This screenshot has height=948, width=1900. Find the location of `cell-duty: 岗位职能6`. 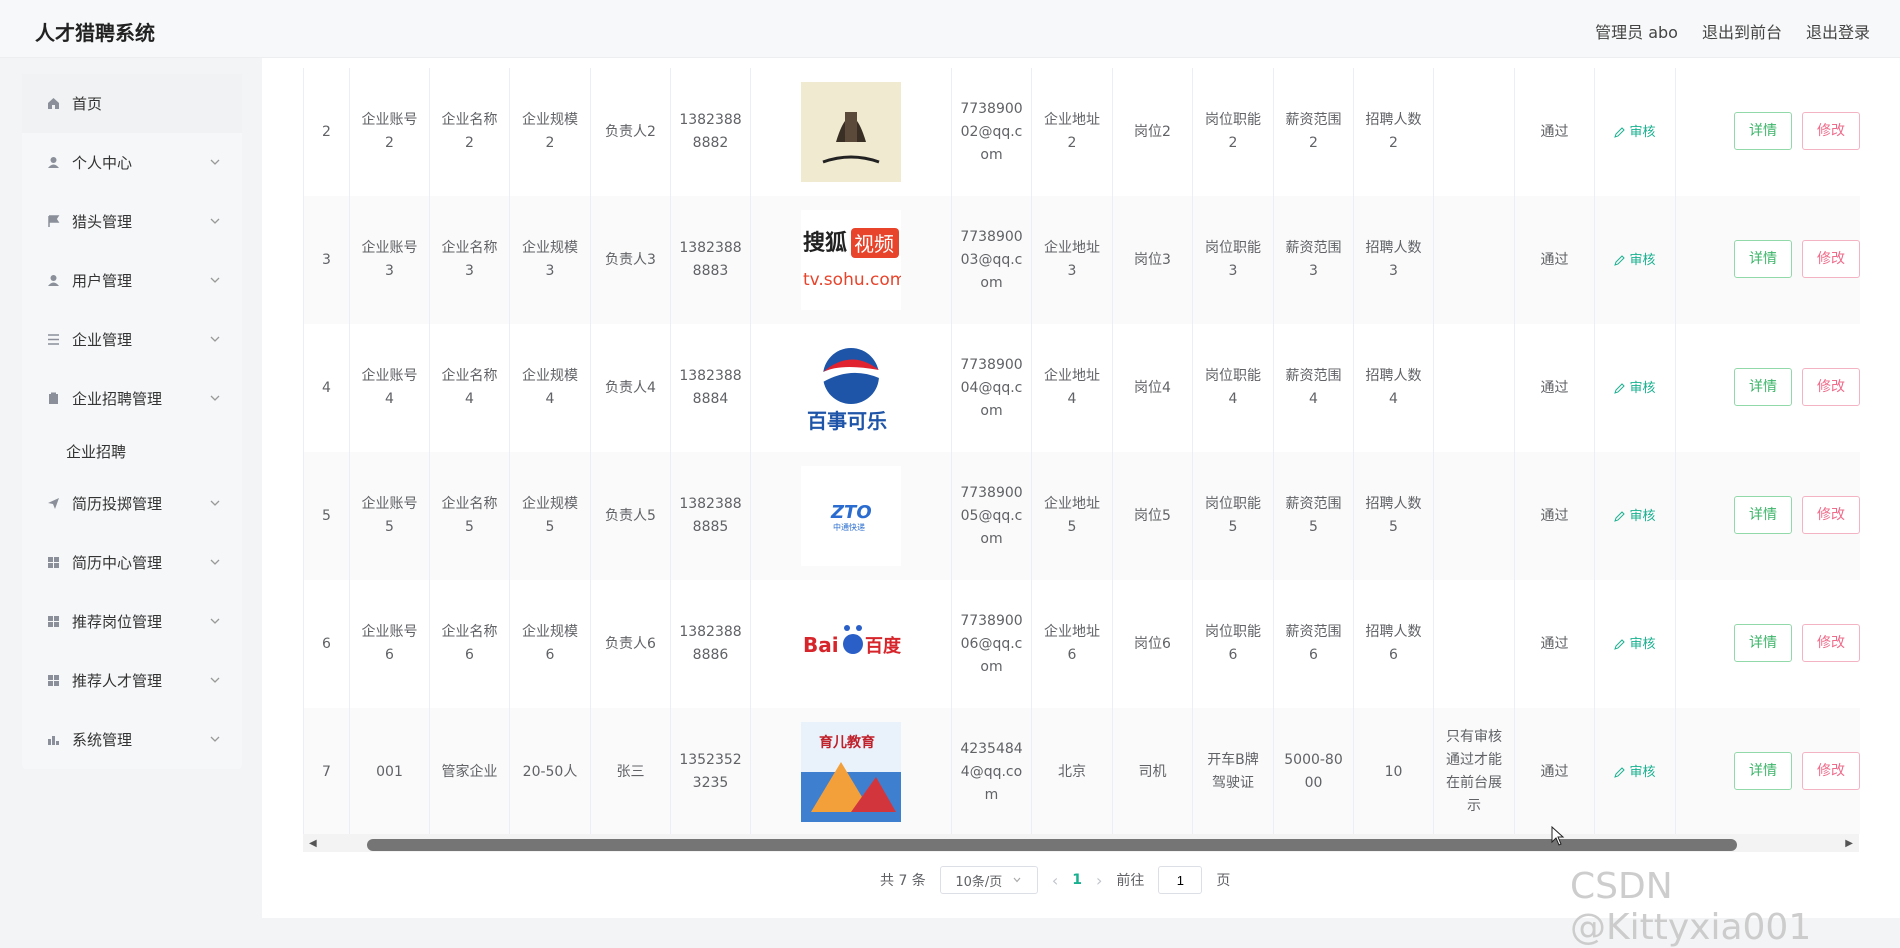

cell-duty: 岗位职能6 is located at coordinates (1233, 644).